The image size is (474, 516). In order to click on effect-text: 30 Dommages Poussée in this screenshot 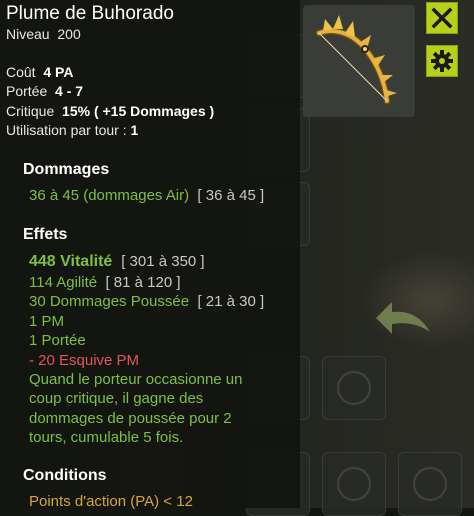, I will do `click(109, 301)`.